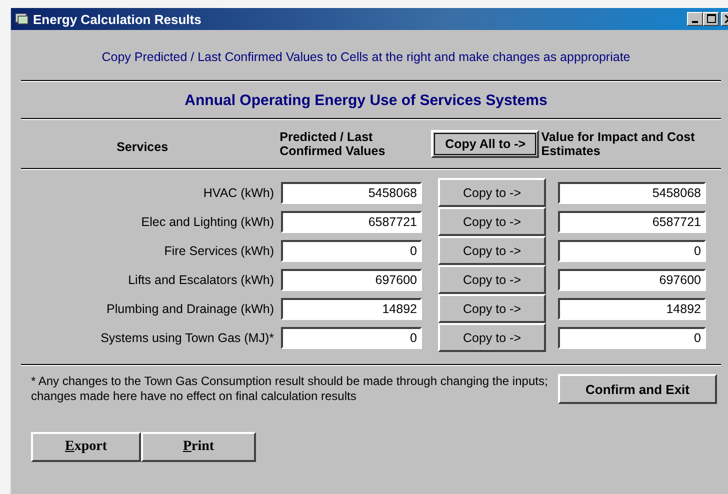  I want to click on confirm-exit-button: Confirm and Exit, so click(637, 389).